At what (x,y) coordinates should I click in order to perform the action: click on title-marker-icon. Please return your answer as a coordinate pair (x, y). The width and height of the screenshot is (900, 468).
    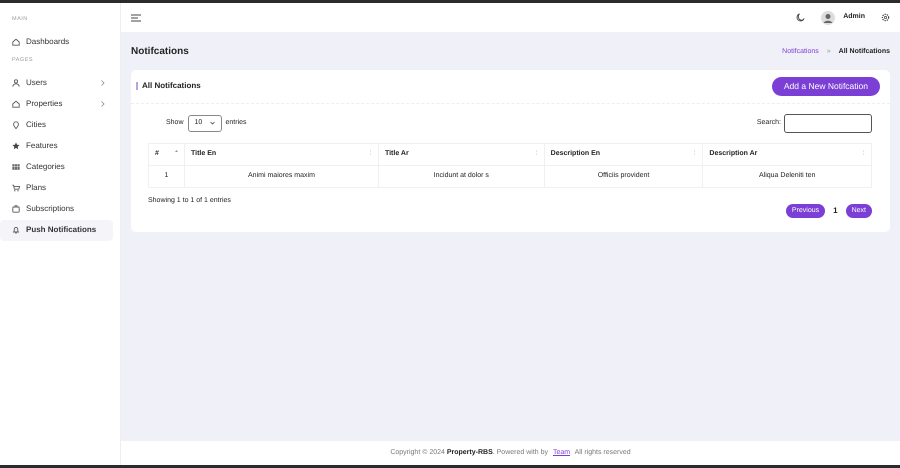
    Looking at the image, I should click on (137, 86).